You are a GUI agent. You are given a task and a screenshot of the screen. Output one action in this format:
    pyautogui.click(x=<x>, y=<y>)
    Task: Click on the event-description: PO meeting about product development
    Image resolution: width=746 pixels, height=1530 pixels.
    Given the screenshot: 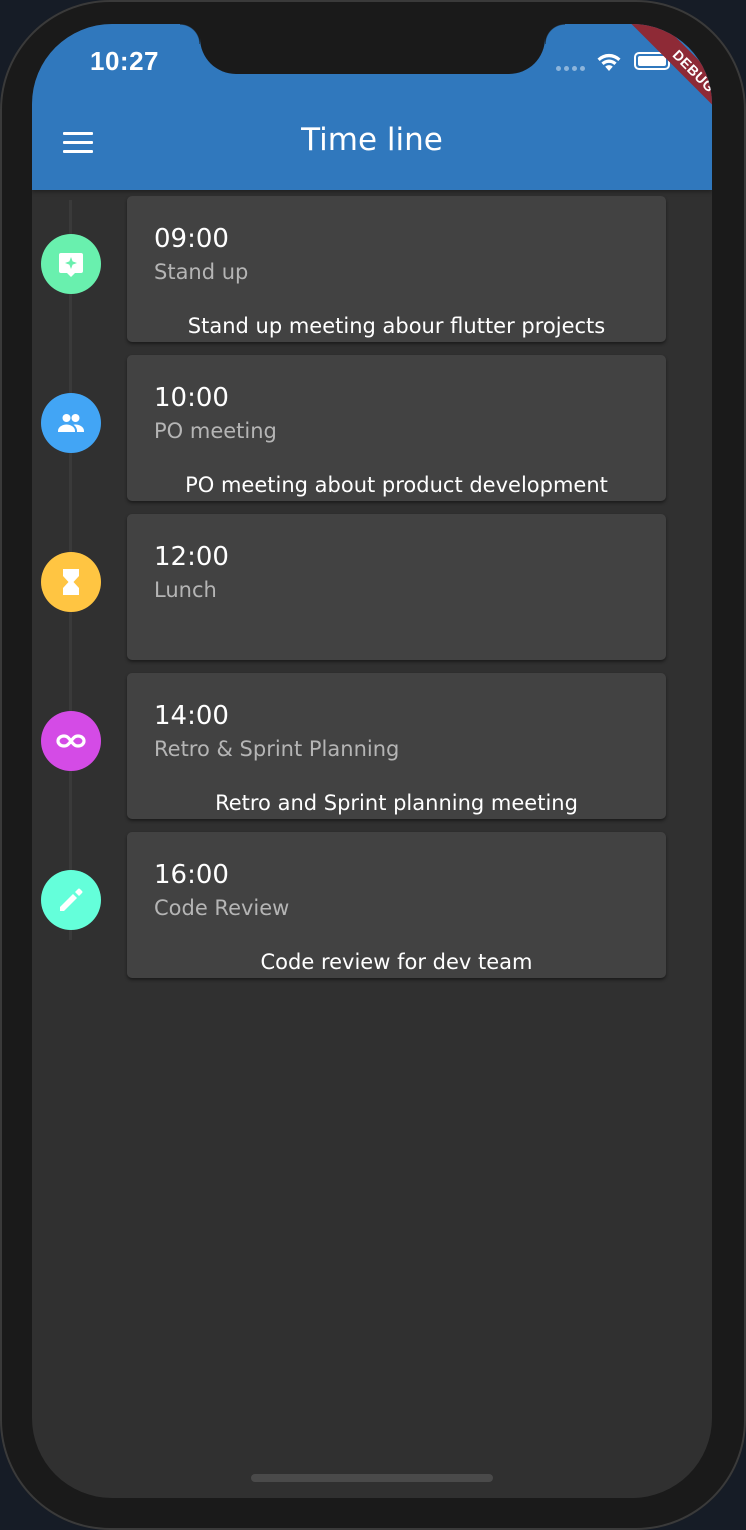 What is the action you would take?
    pyautogui.click(x=396, y=485)
    